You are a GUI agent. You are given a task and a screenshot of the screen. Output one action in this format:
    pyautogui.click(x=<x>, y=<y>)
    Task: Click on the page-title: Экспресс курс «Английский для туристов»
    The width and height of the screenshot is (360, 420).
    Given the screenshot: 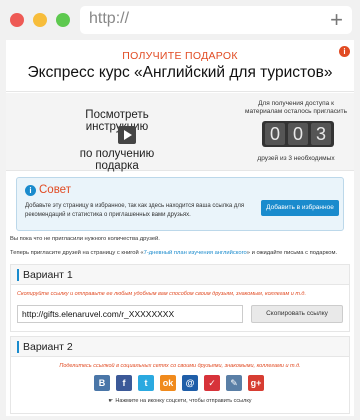 What is the action you would take?
    pyautogui.click(x=180, y=72)
    